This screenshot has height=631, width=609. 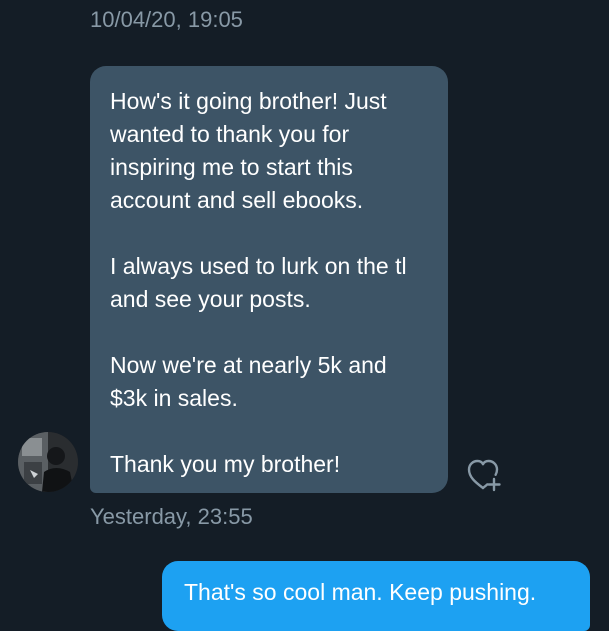 What do you see at coordinates (360, 592) in the screenshot?
I see `message-text: That's so cool man. Keep pushing.` at bounding box center [360, 592].